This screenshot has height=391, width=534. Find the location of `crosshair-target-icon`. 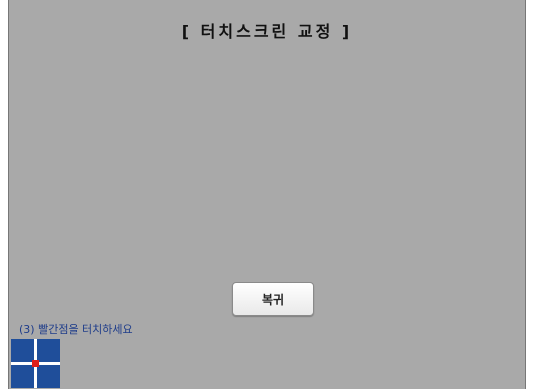

crosshair-target-icon is located at coordinates (35, 363).